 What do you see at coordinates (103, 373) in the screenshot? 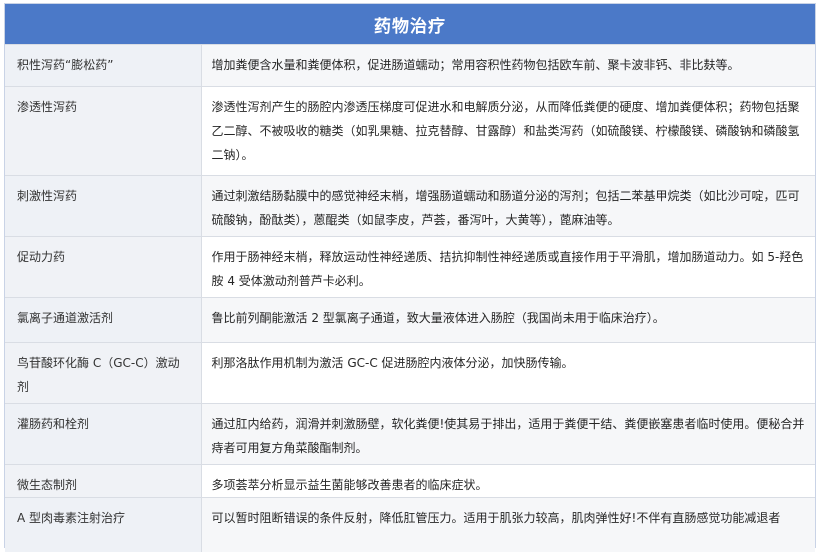
I see `drug-category-name: 鸟苷酸环化酶 C（GC-C）激动剂` at bounding box center [103, 373].